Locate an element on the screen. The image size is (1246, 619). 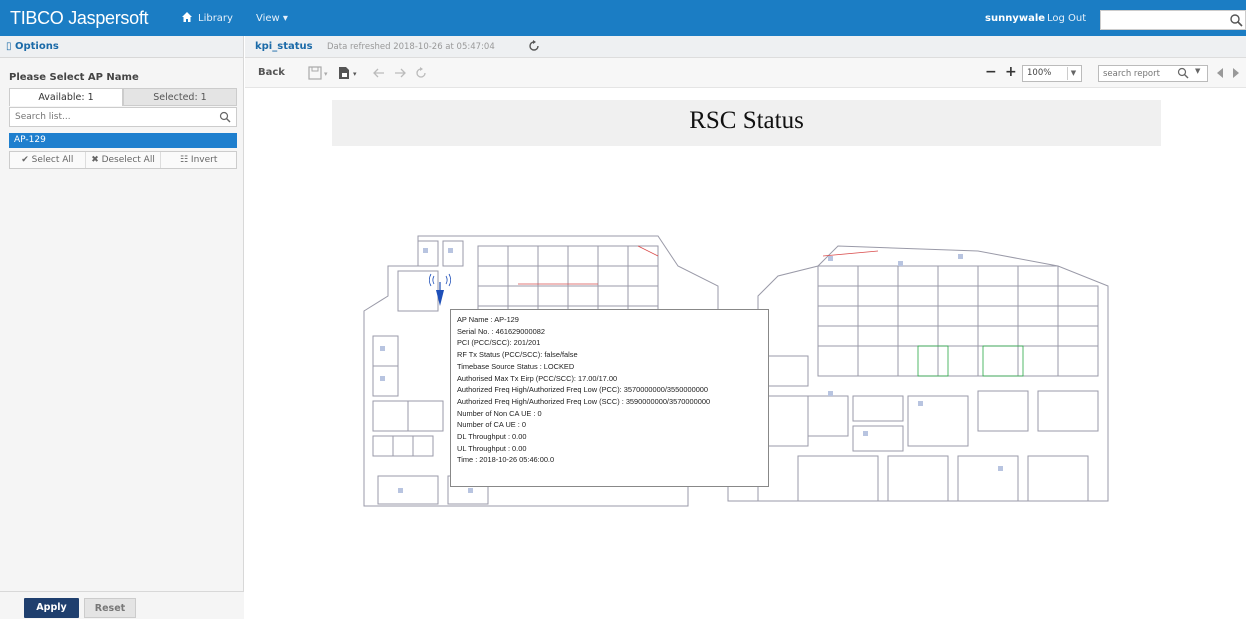
back-button: Back is located at coordinates (271, 72).